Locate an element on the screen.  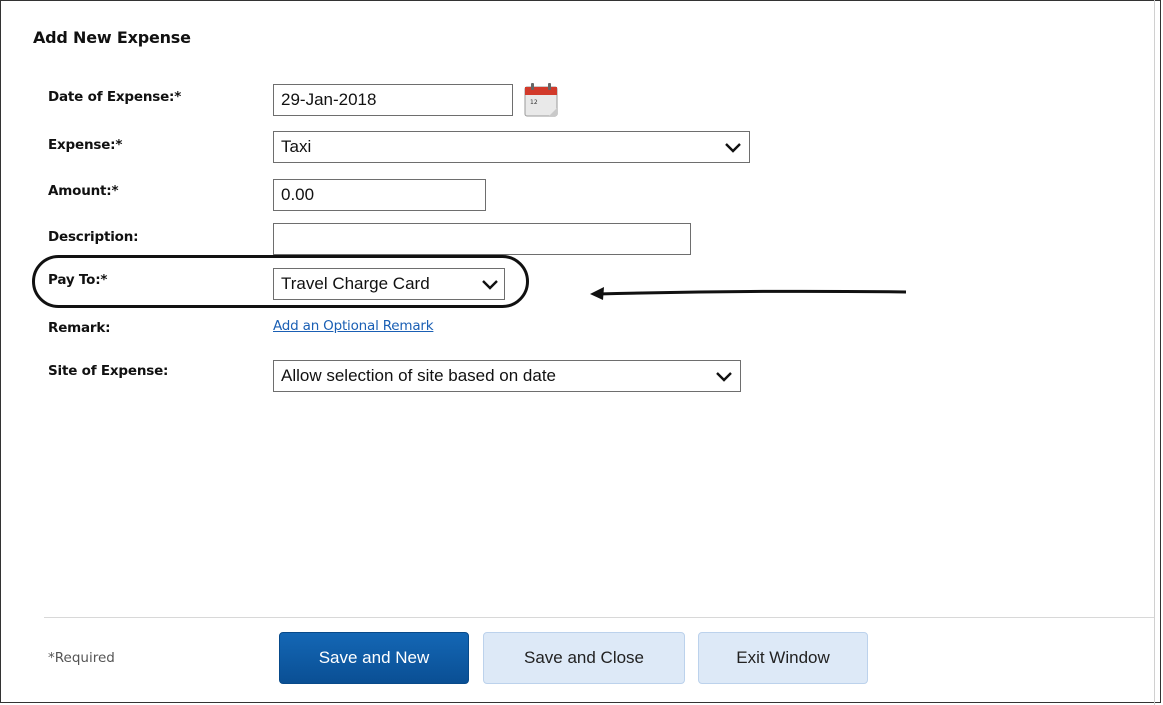
expense-select: Taxi is located at coordinates (511, 147).